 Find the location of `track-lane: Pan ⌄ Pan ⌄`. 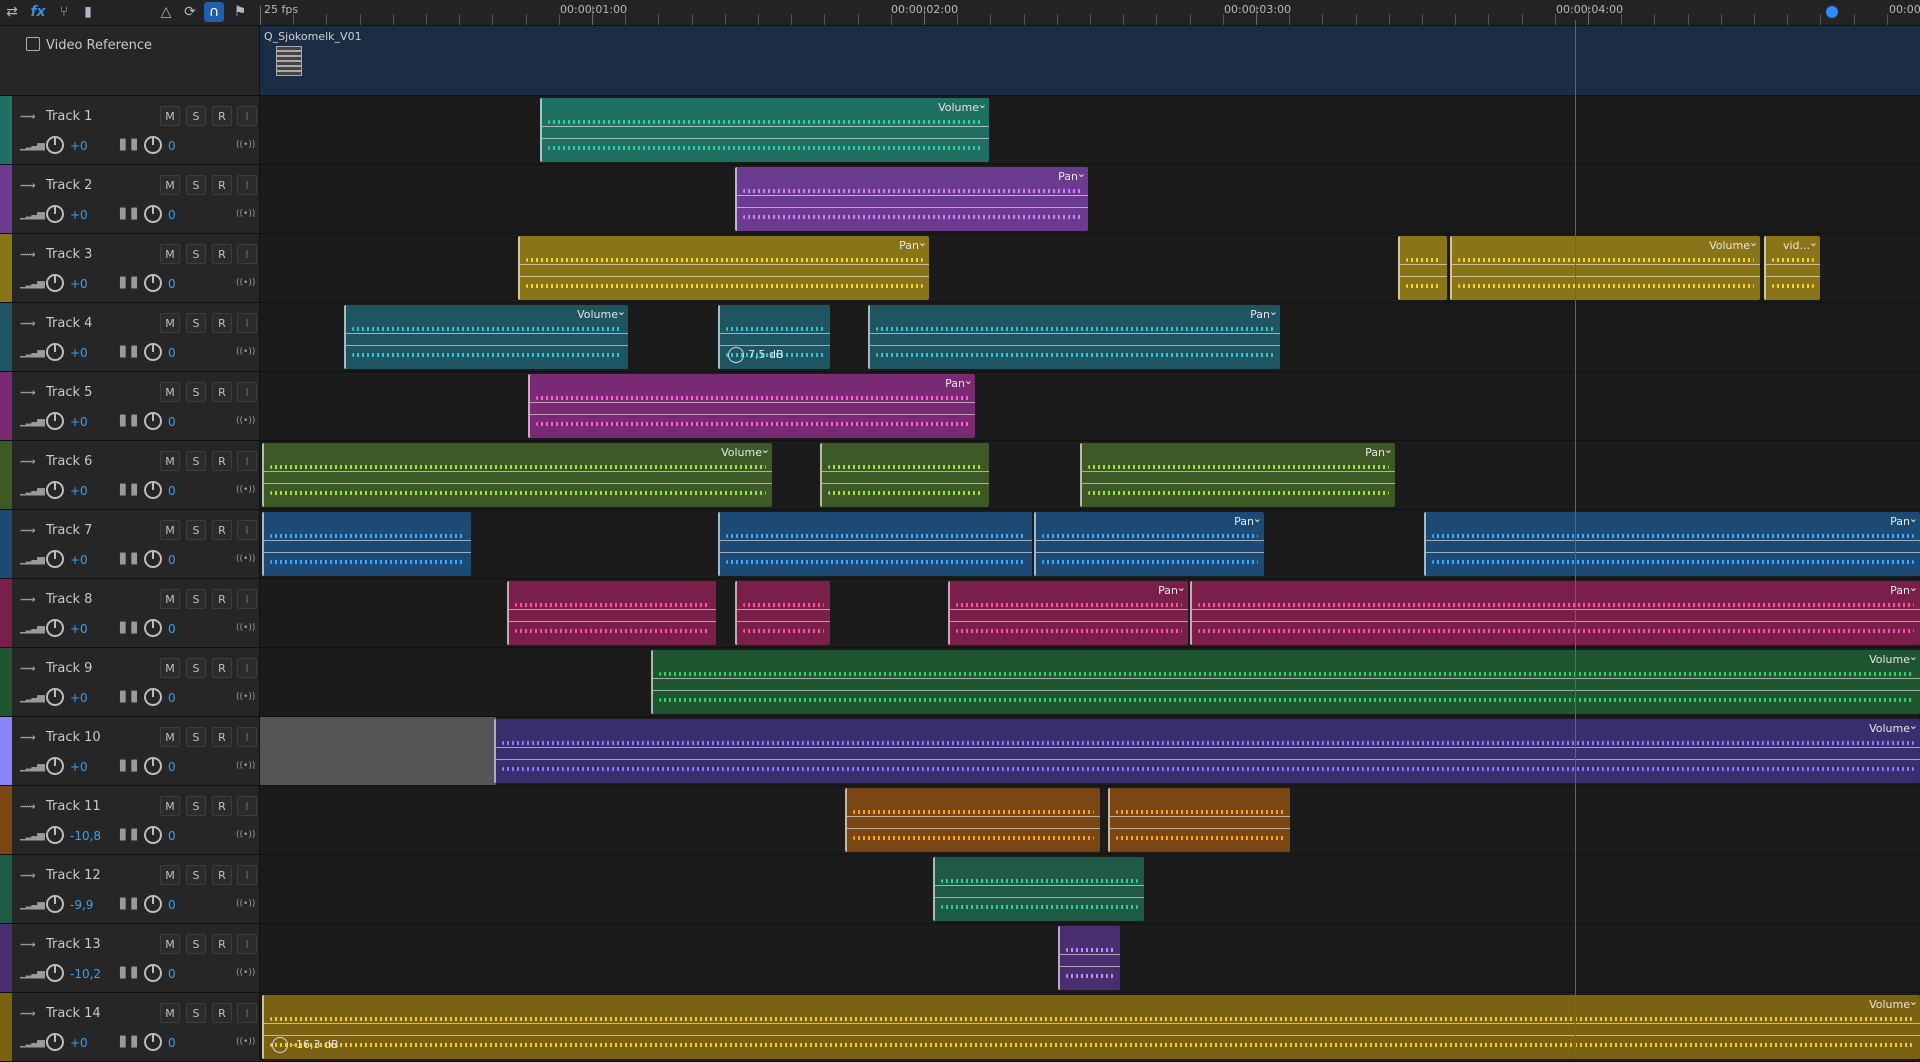

track-lane: Pan ⌄ Pan ⌄ is located at coordinates (1090, 613).